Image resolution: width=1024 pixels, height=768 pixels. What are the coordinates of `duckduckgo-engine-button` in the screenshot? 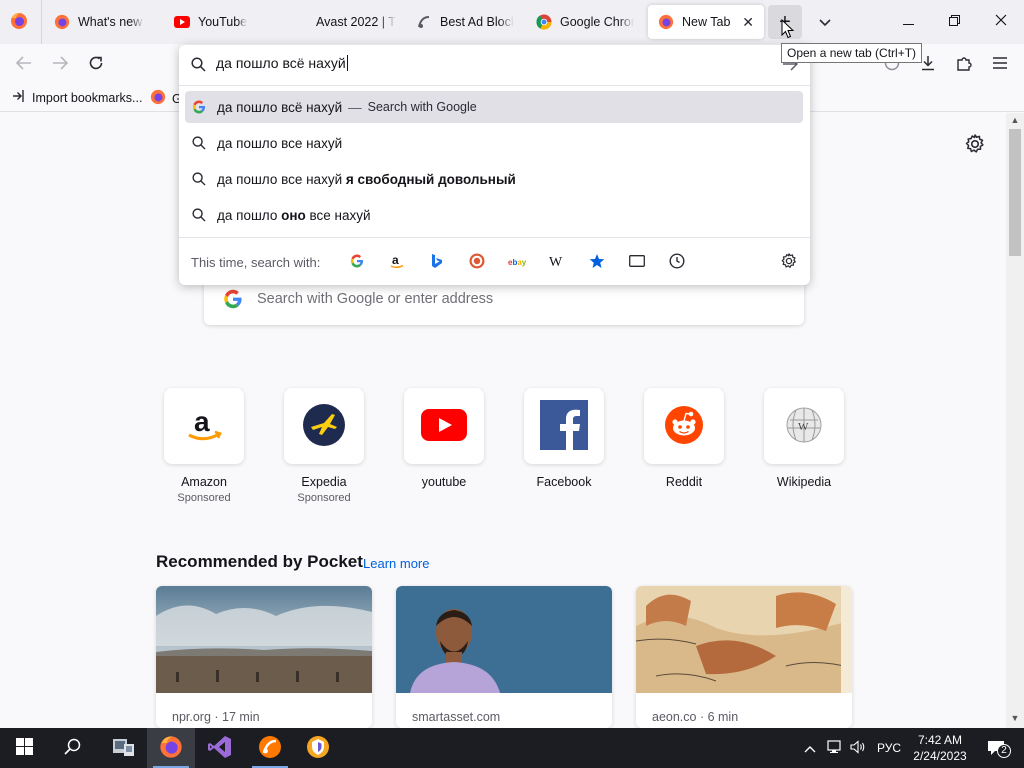 It's located at (477, 262).